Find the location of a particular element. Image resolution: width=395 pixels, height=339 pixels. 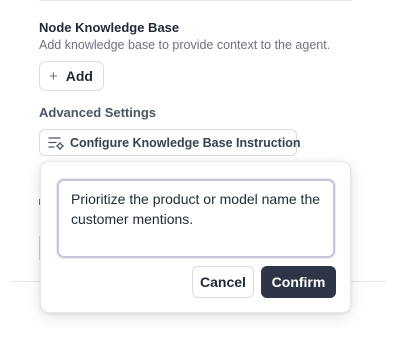

confirm-button: Confirm is located at coordinates (298, 282).